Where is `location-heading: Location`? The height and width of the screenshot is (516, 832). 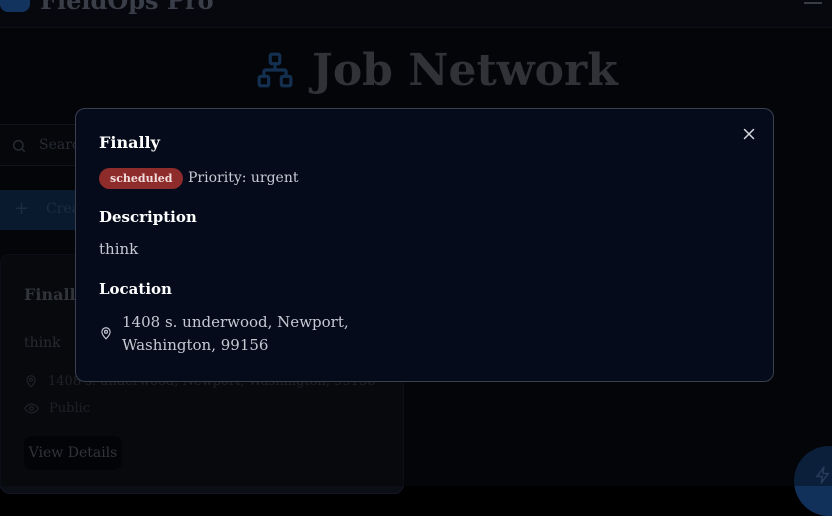 location-heading: Location is located at coordinates (135, 289).